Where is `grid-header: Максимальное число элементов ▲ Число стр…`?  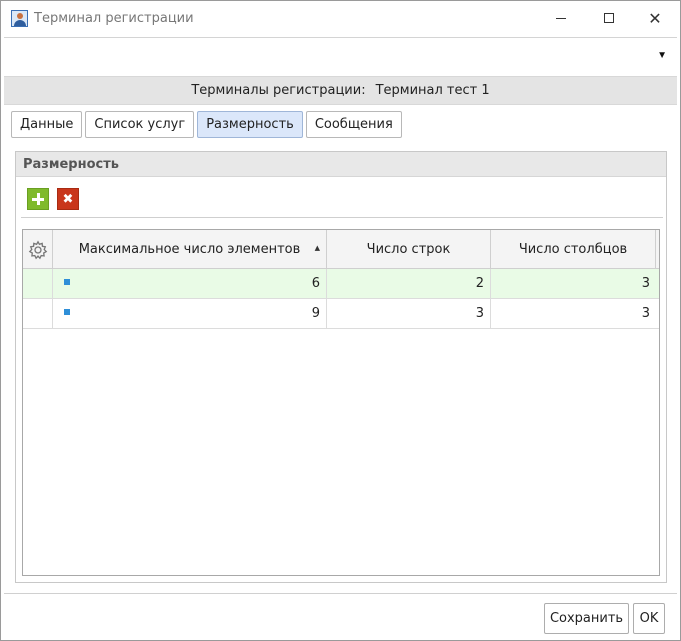 grid-header: Максимальное число элементов ▲ Число стр… is located at coordinates (341, 249).